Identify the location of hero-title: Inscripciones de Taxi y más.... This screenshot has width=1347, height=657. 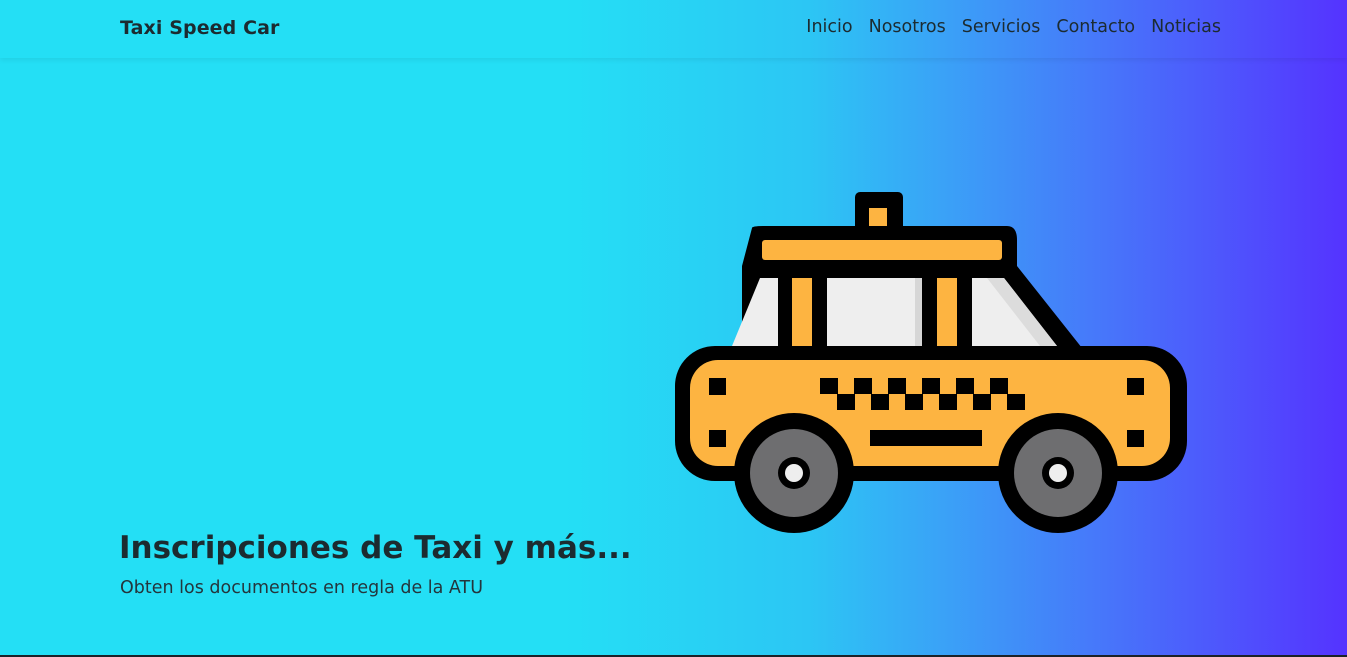
(375, 548).